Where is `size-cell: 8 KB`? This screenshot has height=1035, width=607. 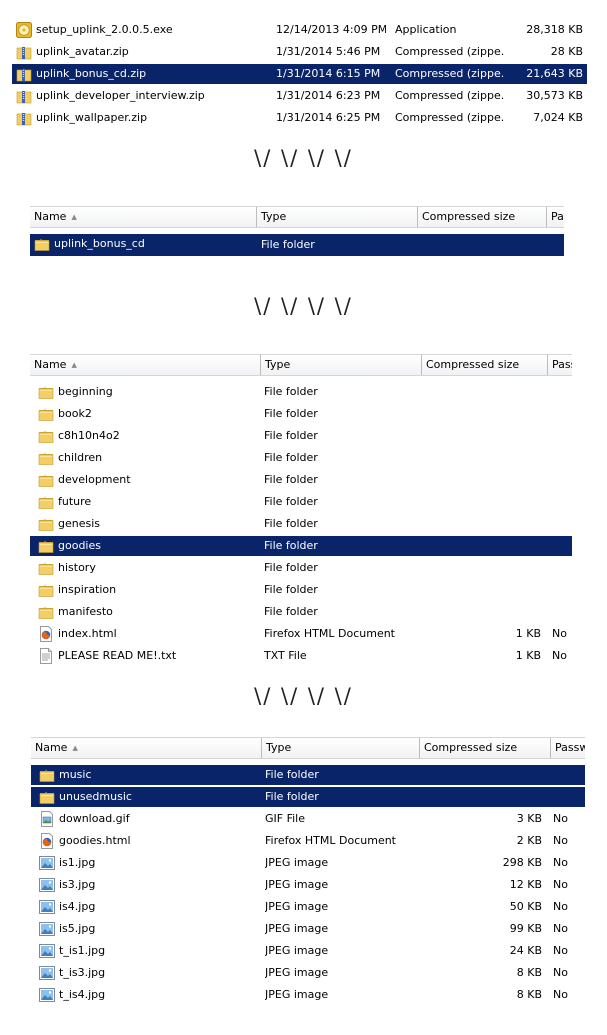 size-cell: 8 KB is located at coordinates (529, 994).